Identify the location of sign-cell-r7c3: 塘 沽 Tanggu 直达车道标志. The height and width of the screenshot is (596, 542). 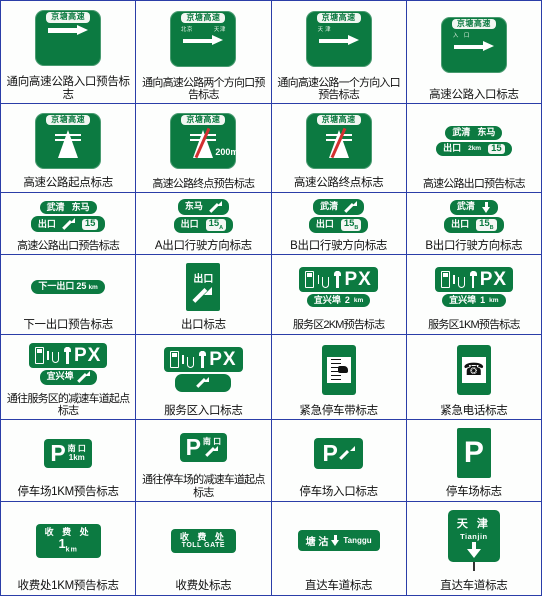
(338, 548).